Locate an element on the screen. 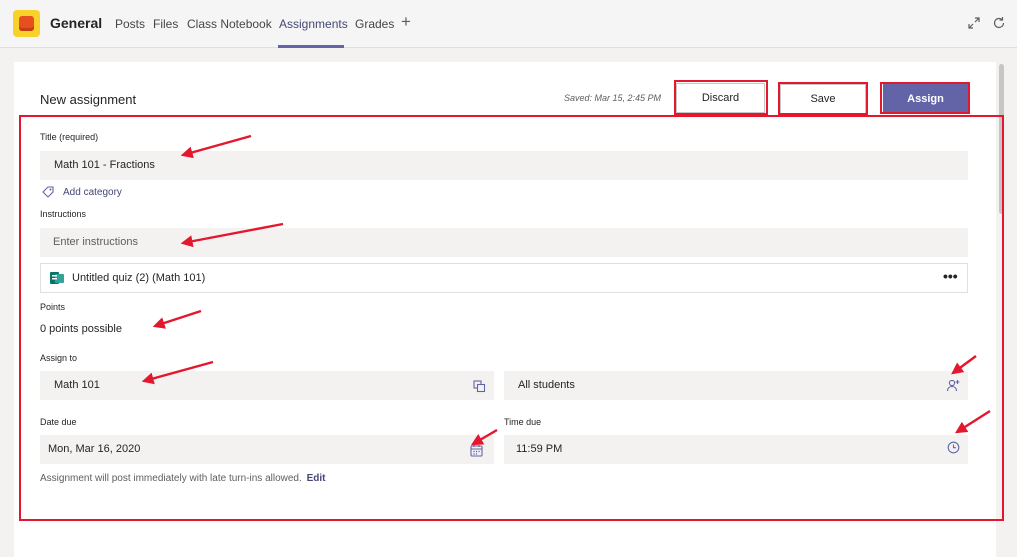  expand-icon is located at coordinates (974, 23).